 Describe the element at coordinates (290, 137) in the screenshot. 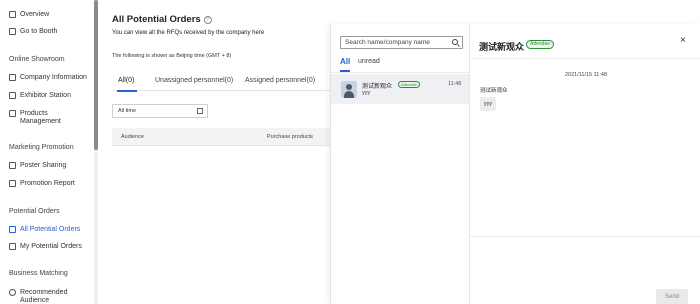

I see `column-header-purchase-products: Purchase products` at that location.